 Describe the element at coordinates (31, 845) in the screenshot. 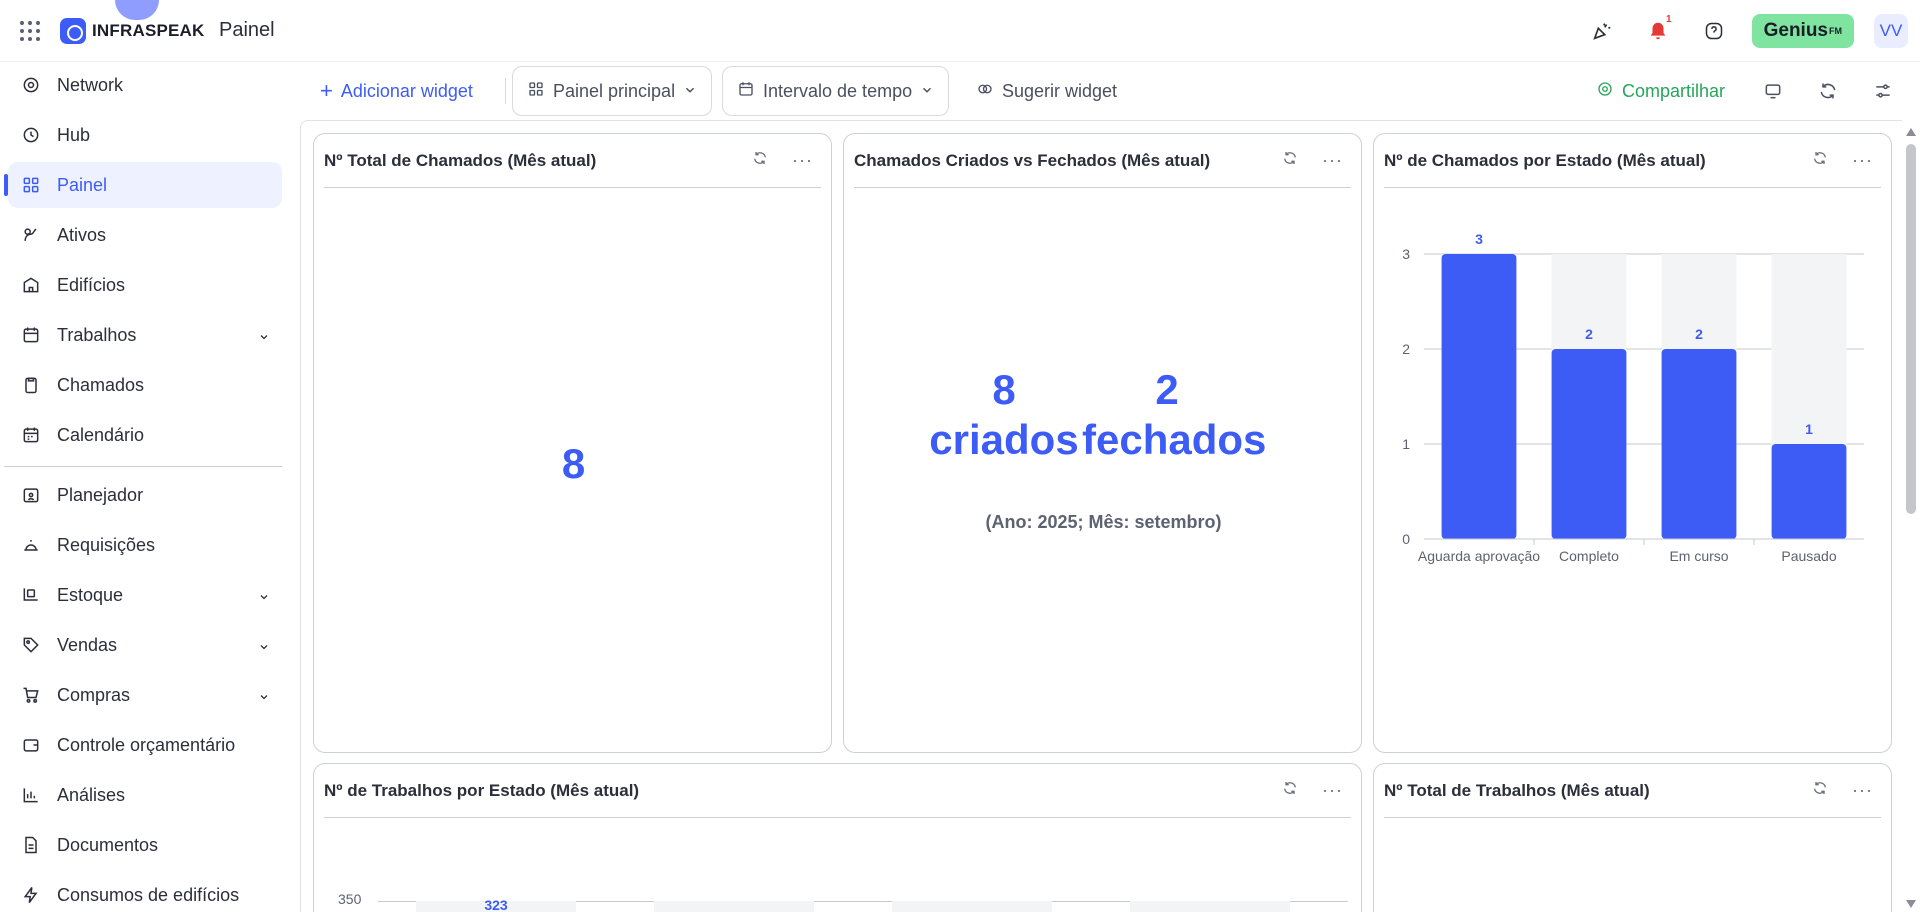

I see `document-icon` at that location.